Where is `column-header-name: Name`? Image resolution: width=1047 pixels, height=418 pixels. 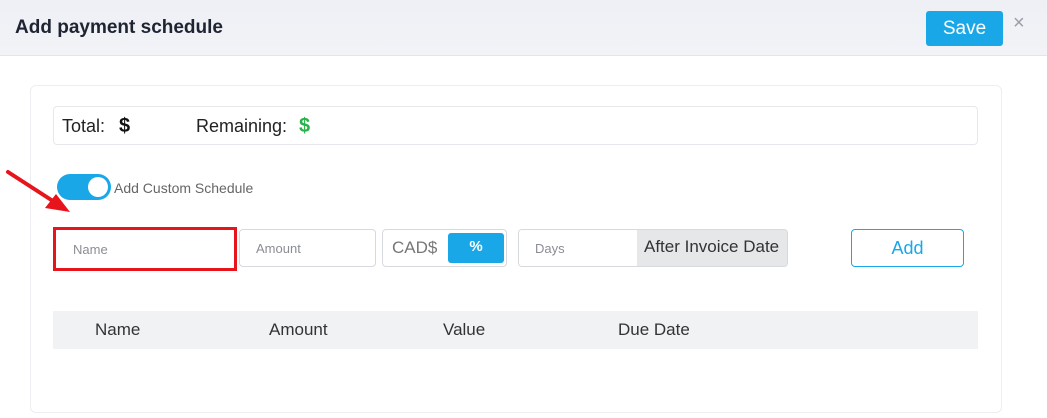
column-header-name: Name is located at coordinates (118, 329).